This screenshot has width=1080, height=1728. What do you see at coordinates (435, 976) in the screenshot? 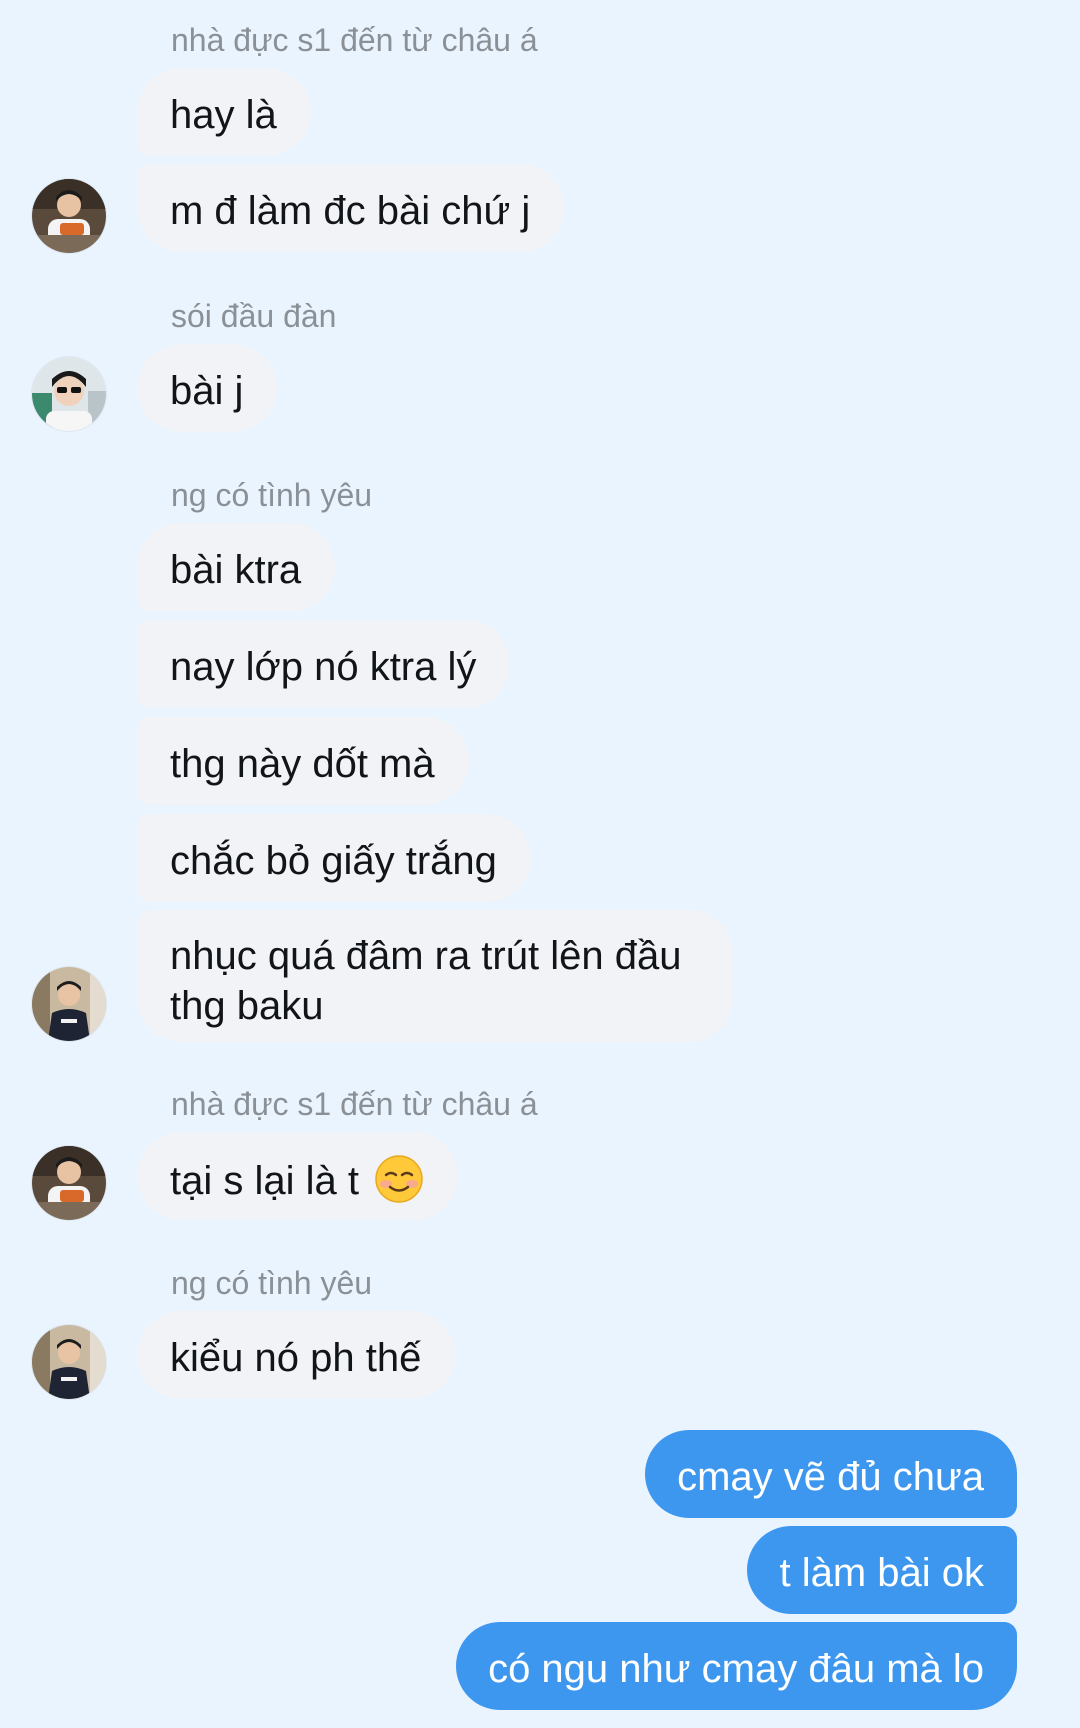
I see `incoming-message: nhục quá đâm ra trút lên đầu thg baku` at bounding box center [435, 976].